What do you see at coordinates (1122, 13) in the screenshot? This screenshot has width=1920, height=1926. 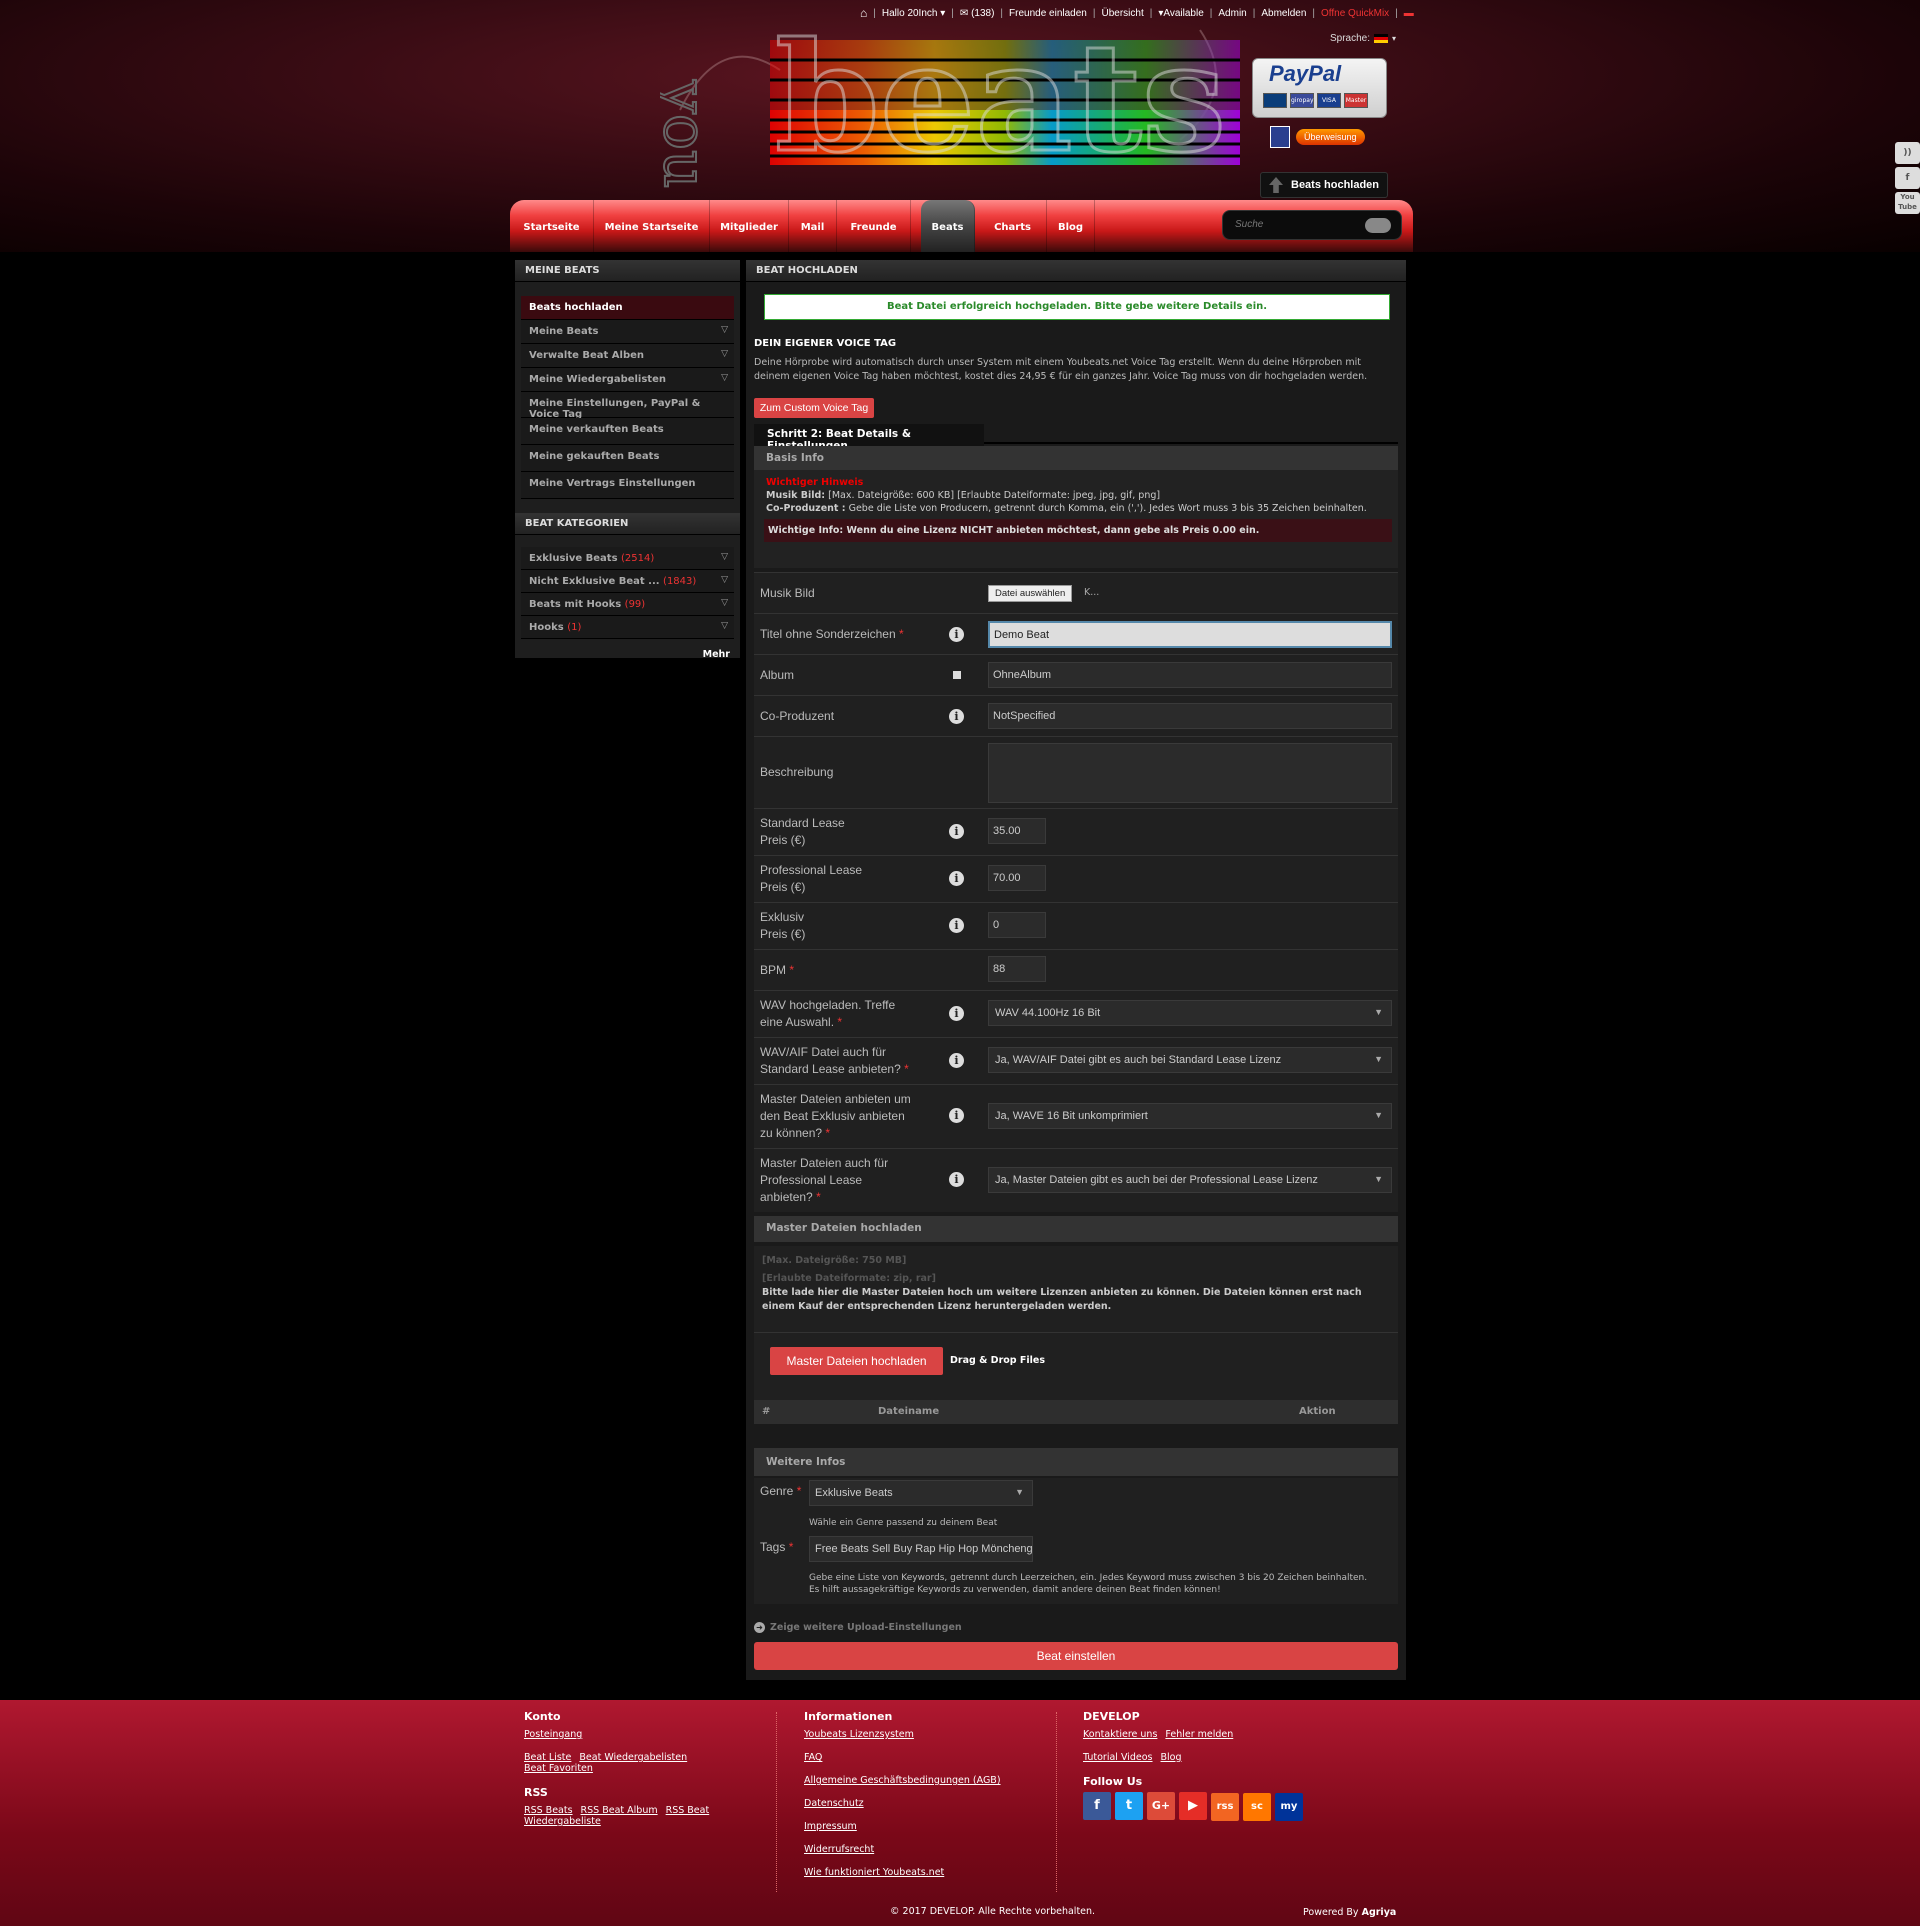 I see `overview-link: Übersicht` at bounding box center [1122, 13].